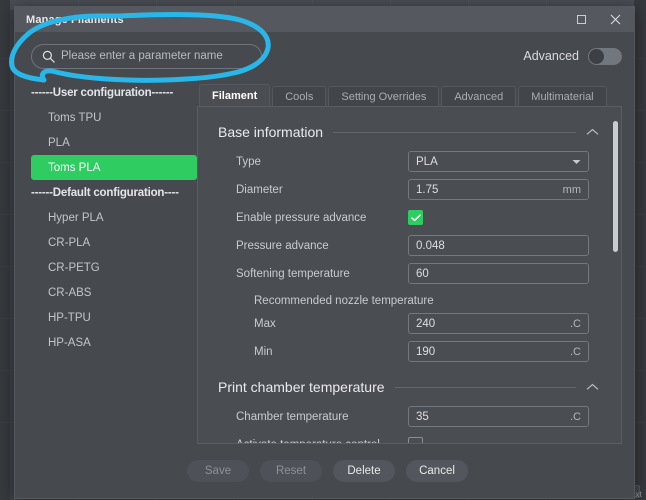 The height and width of the screenshot is (500, 646). Describe the element at coordinates (114, 142) in the screenshot. I see `sidebar-item-pla: PLA` at that location.